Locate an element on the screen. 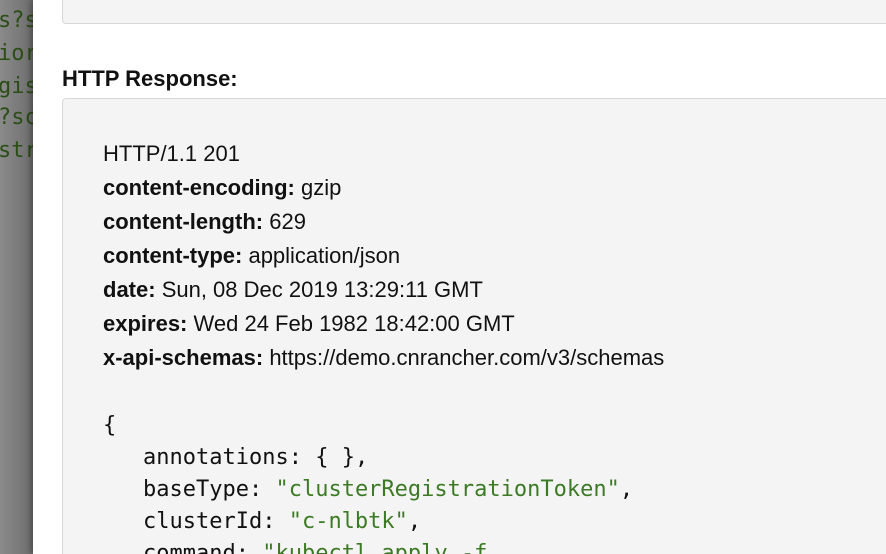  response-header-row: date: Sun, 08 Dec 2019 13:29:11 GMT is located at coordinates (383, 293).